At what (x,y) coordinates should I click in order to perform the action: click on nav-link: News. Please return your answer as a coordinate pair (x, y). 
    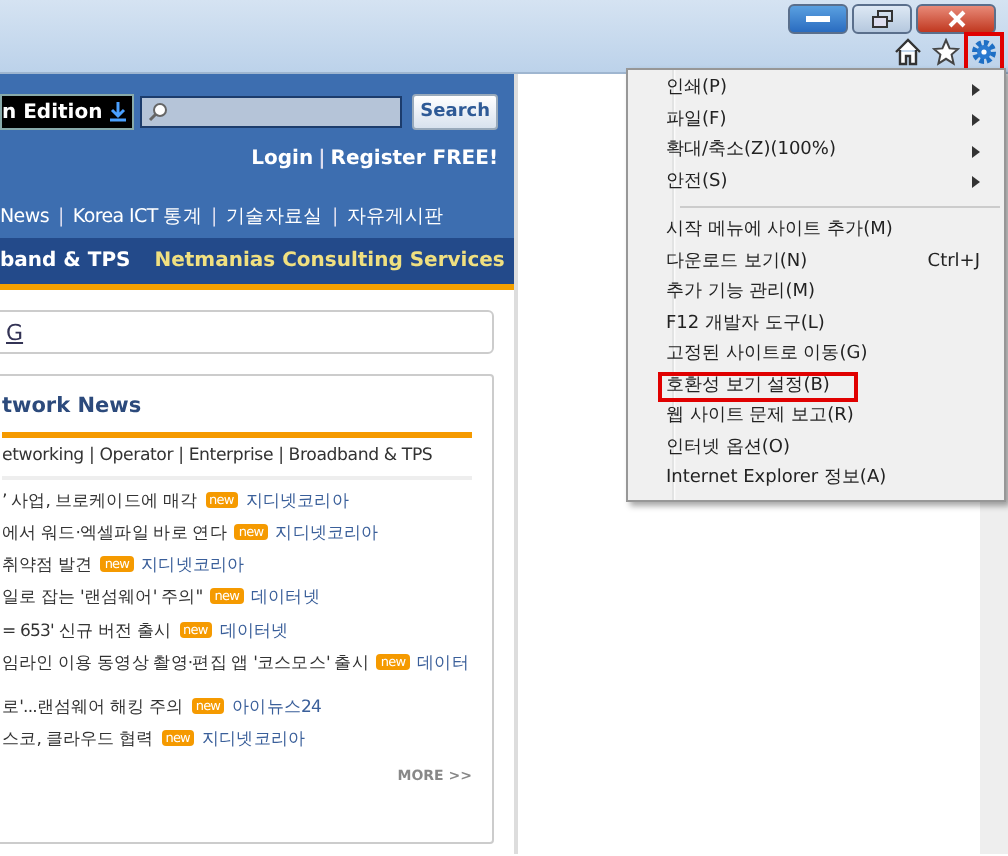
    Looking at the image, I should click on (24, 218).